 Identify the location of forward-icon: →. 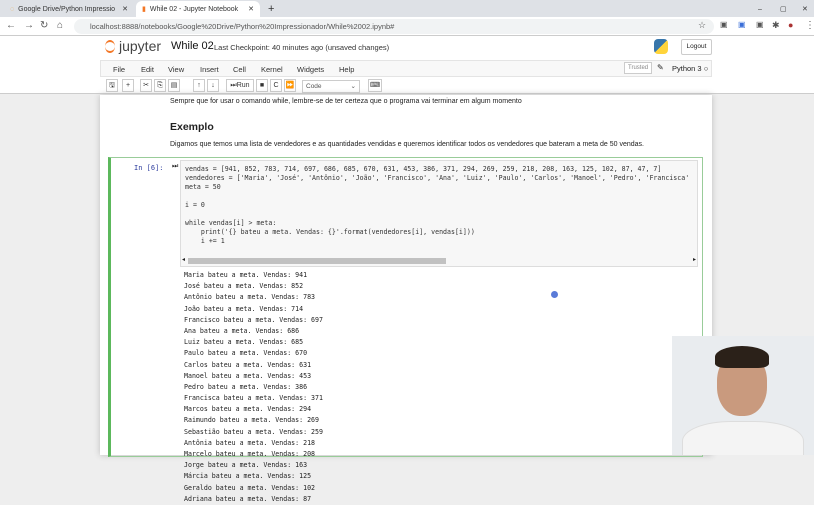
(29, 25).